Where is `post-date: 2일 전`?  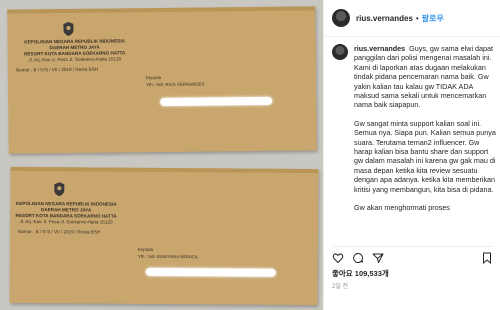
post-date: 2일 전 is located at coordinates (340, 287).